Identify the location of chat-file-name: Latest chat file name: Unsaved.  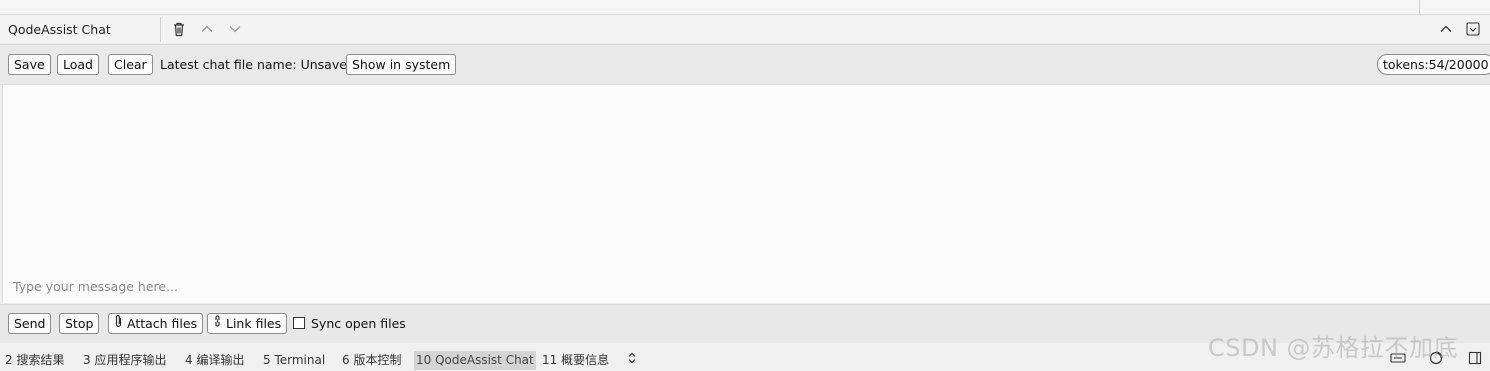
(257, 64).